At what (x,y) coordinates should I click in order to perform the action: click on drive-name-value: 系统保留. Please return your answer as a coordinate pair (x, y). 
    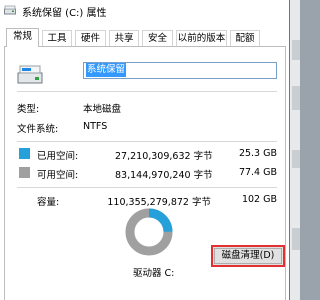
    Looking at the image, I should click on (106, 70).